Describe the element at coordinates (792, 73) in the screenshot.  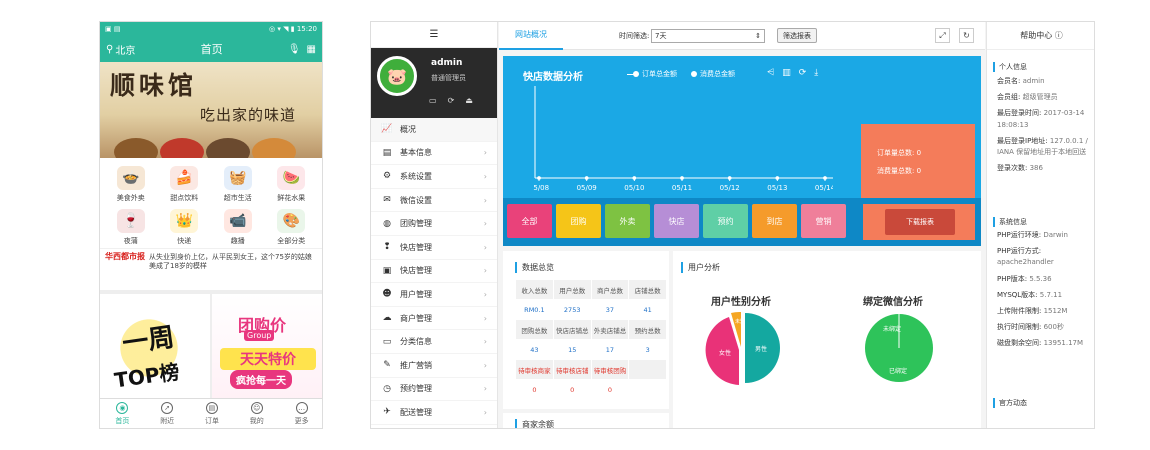
I see `chart-toolbox: ⩤ ▥ ⟳ ⤓` at that location.